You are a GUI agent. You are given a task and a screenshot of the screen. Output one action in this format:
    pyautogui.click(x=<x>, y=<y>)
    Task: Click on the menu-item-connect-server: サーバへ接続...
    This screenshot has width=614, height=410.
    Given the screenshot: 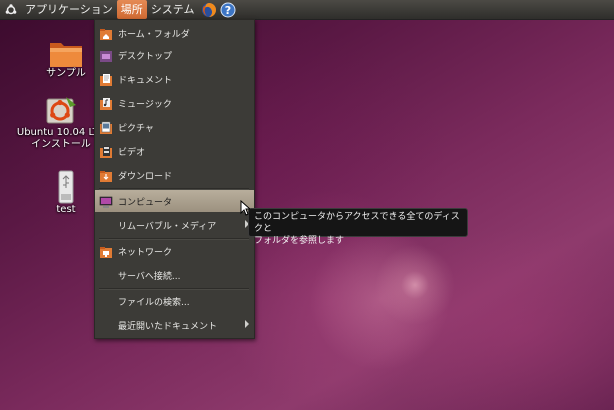 What is the action you would take?
    pyautogui.click(x=174, y=275)
    